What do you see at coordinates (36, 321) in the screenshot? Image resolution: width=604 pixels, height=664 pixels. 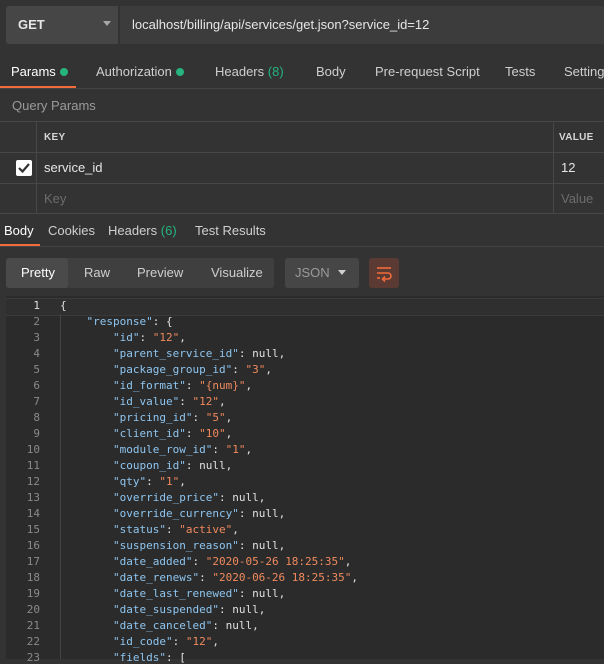 I see `line-number: 2` at bounding box center [36, 321].